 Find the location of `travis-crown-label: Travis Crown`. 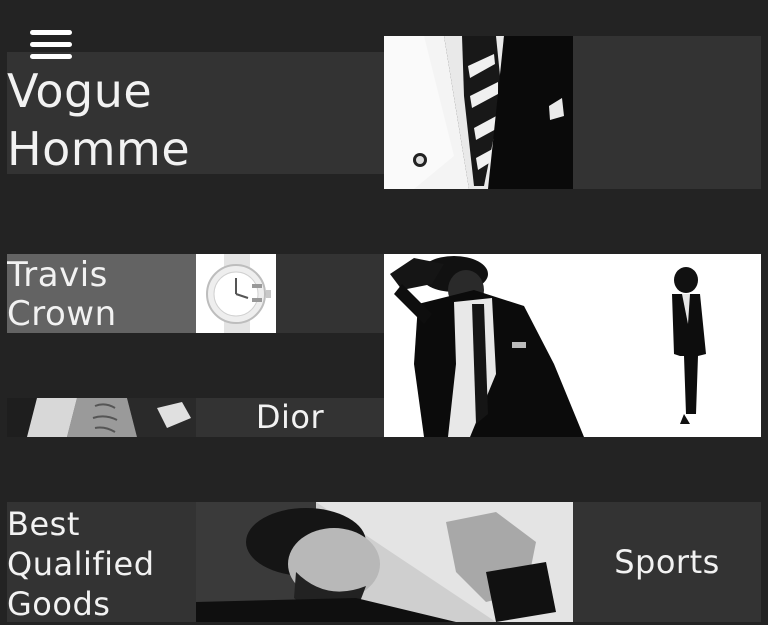

travis-crown-label: Travis Crown is located at coordinates (62, 294).